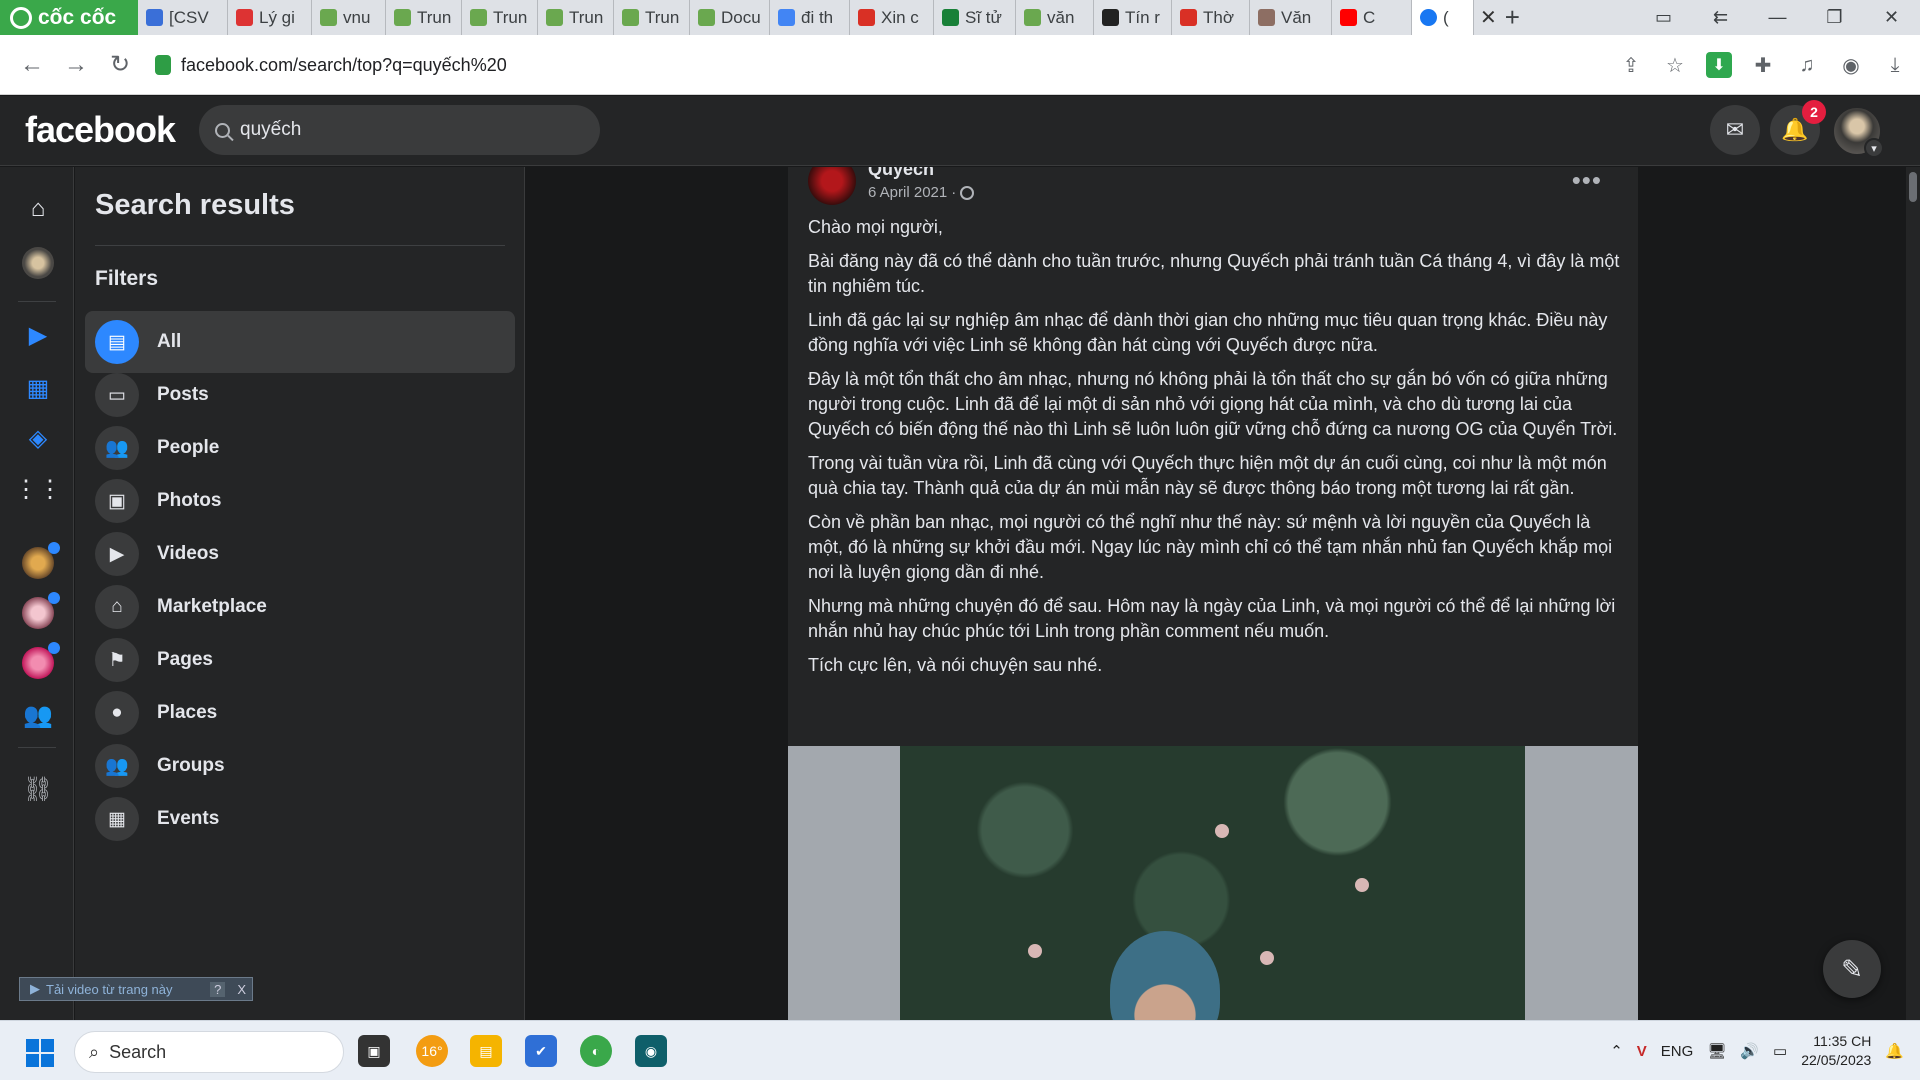  What do you see at coordinates (117, 607) in the screenshot?
I see `marketplace-icon: ⌂` at bounding box center [117, 607].